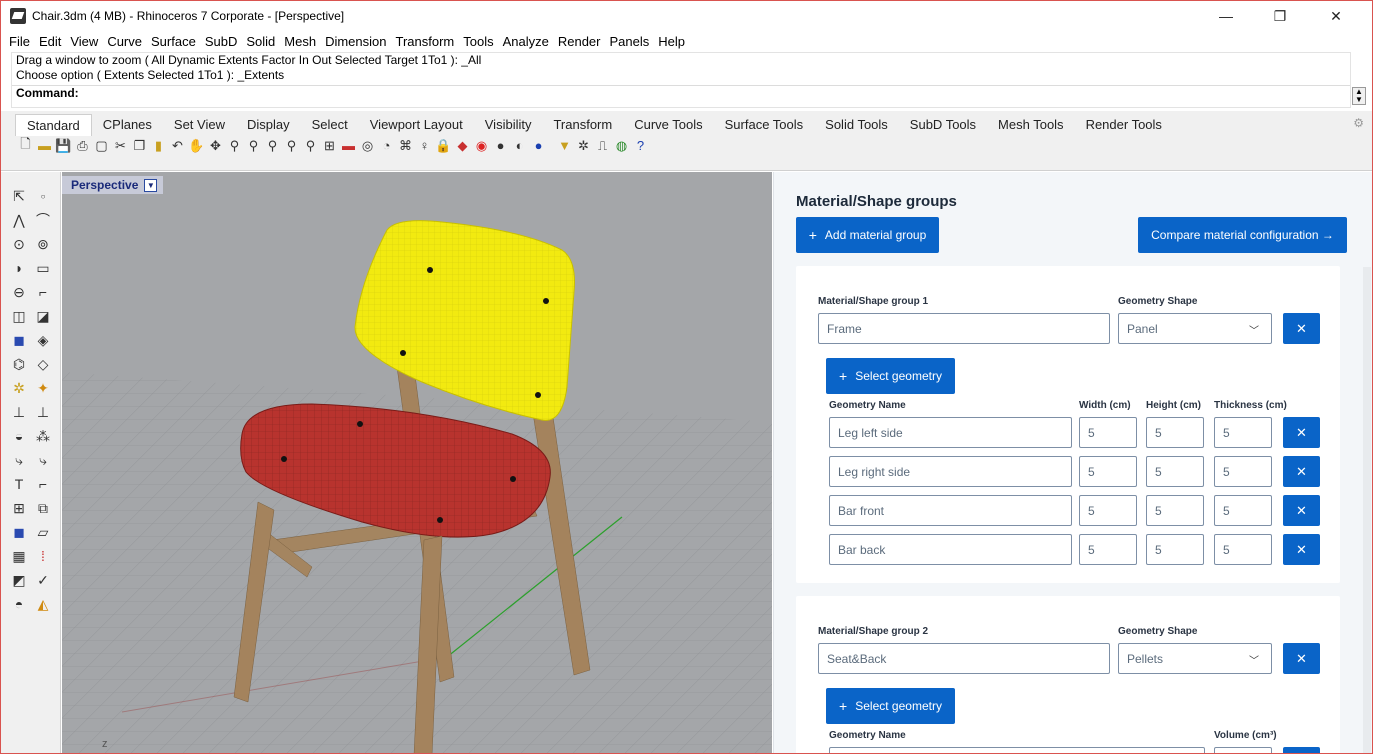  I want to click on tab-subd-tools: SubD Tools, so click(943, 125).